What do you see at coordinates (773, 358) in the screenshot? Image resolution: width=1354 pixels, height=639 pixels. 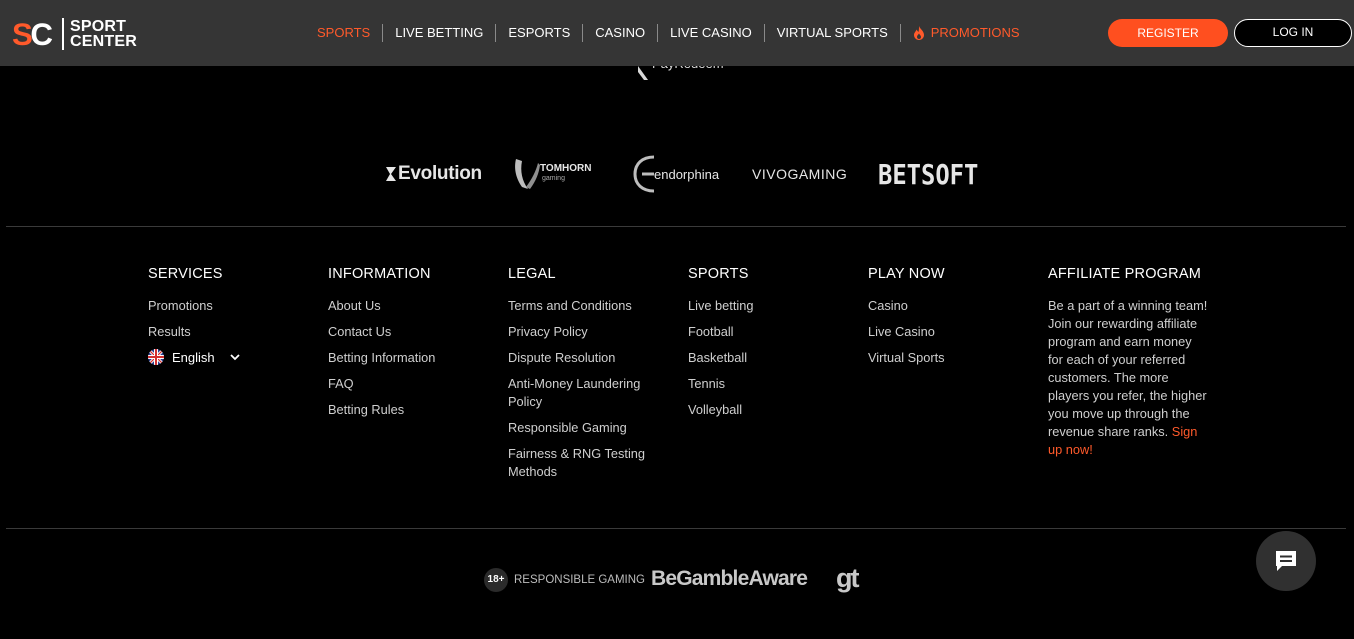 I see `footer-link-basketball: Basketball` at bounding box center [773, 358].